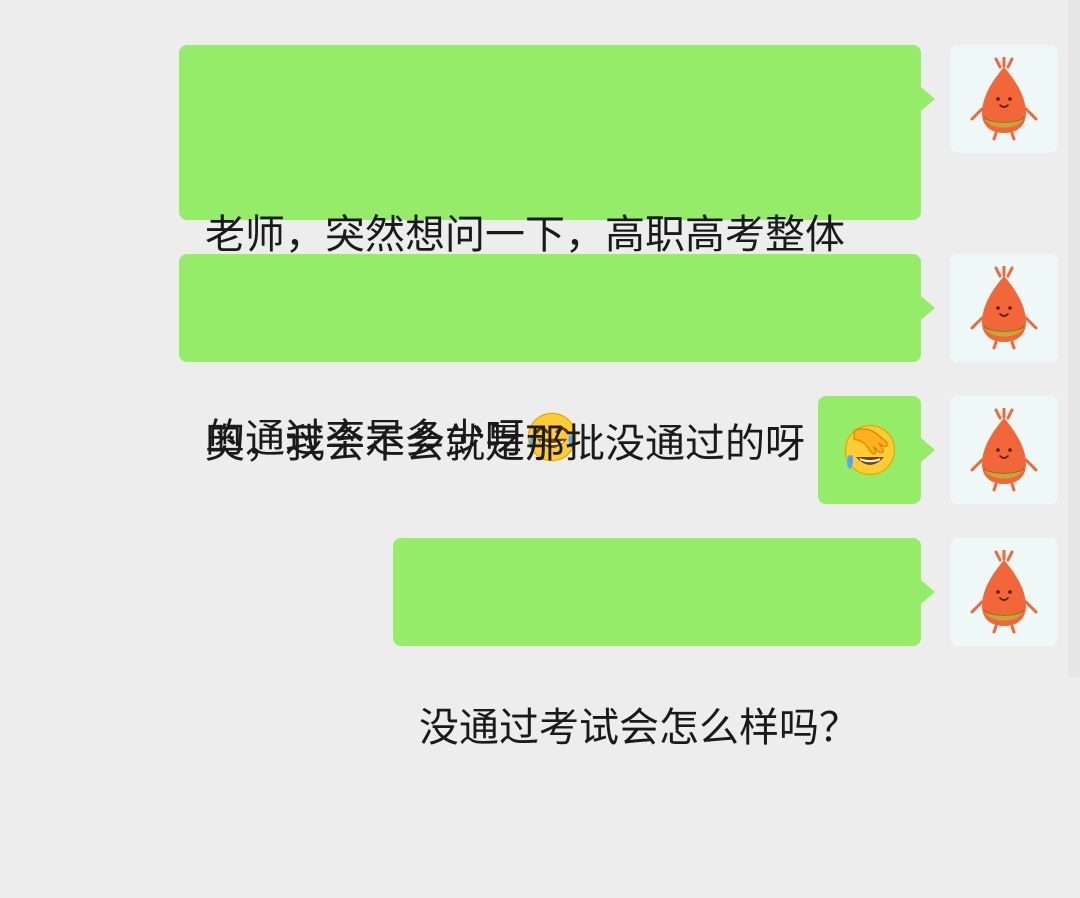 Image resolution: width=1080 pixels, height=898 pixels. Describe the element at coordinates (639, 728) in the screenshot. I see `message-text: 没通过考试会怎么样吗？` at that location.